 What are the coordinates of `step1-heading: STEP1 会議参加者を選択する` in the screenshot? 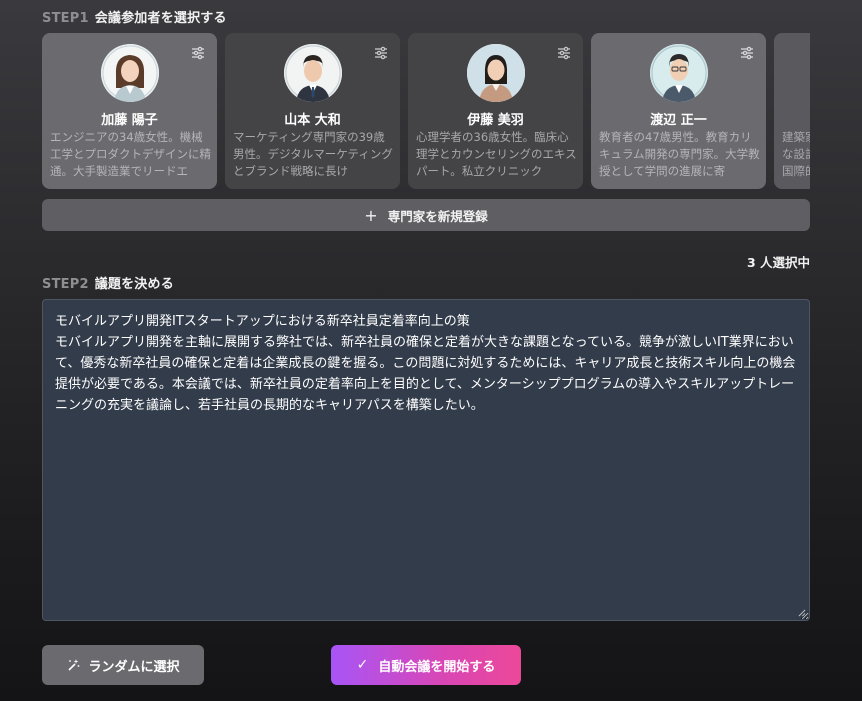 It's located at (134, 16).